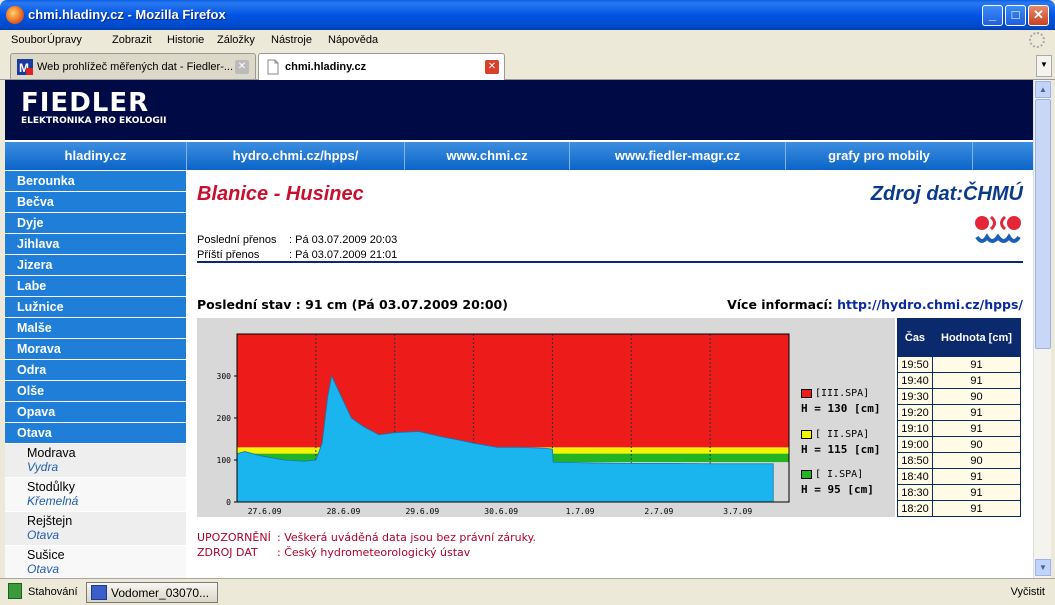 The height and width of the screenshot is (605, 1055). Describe the element at coordinates (43, 535) in the screenshot. I see `station-river: Otava` at that location.